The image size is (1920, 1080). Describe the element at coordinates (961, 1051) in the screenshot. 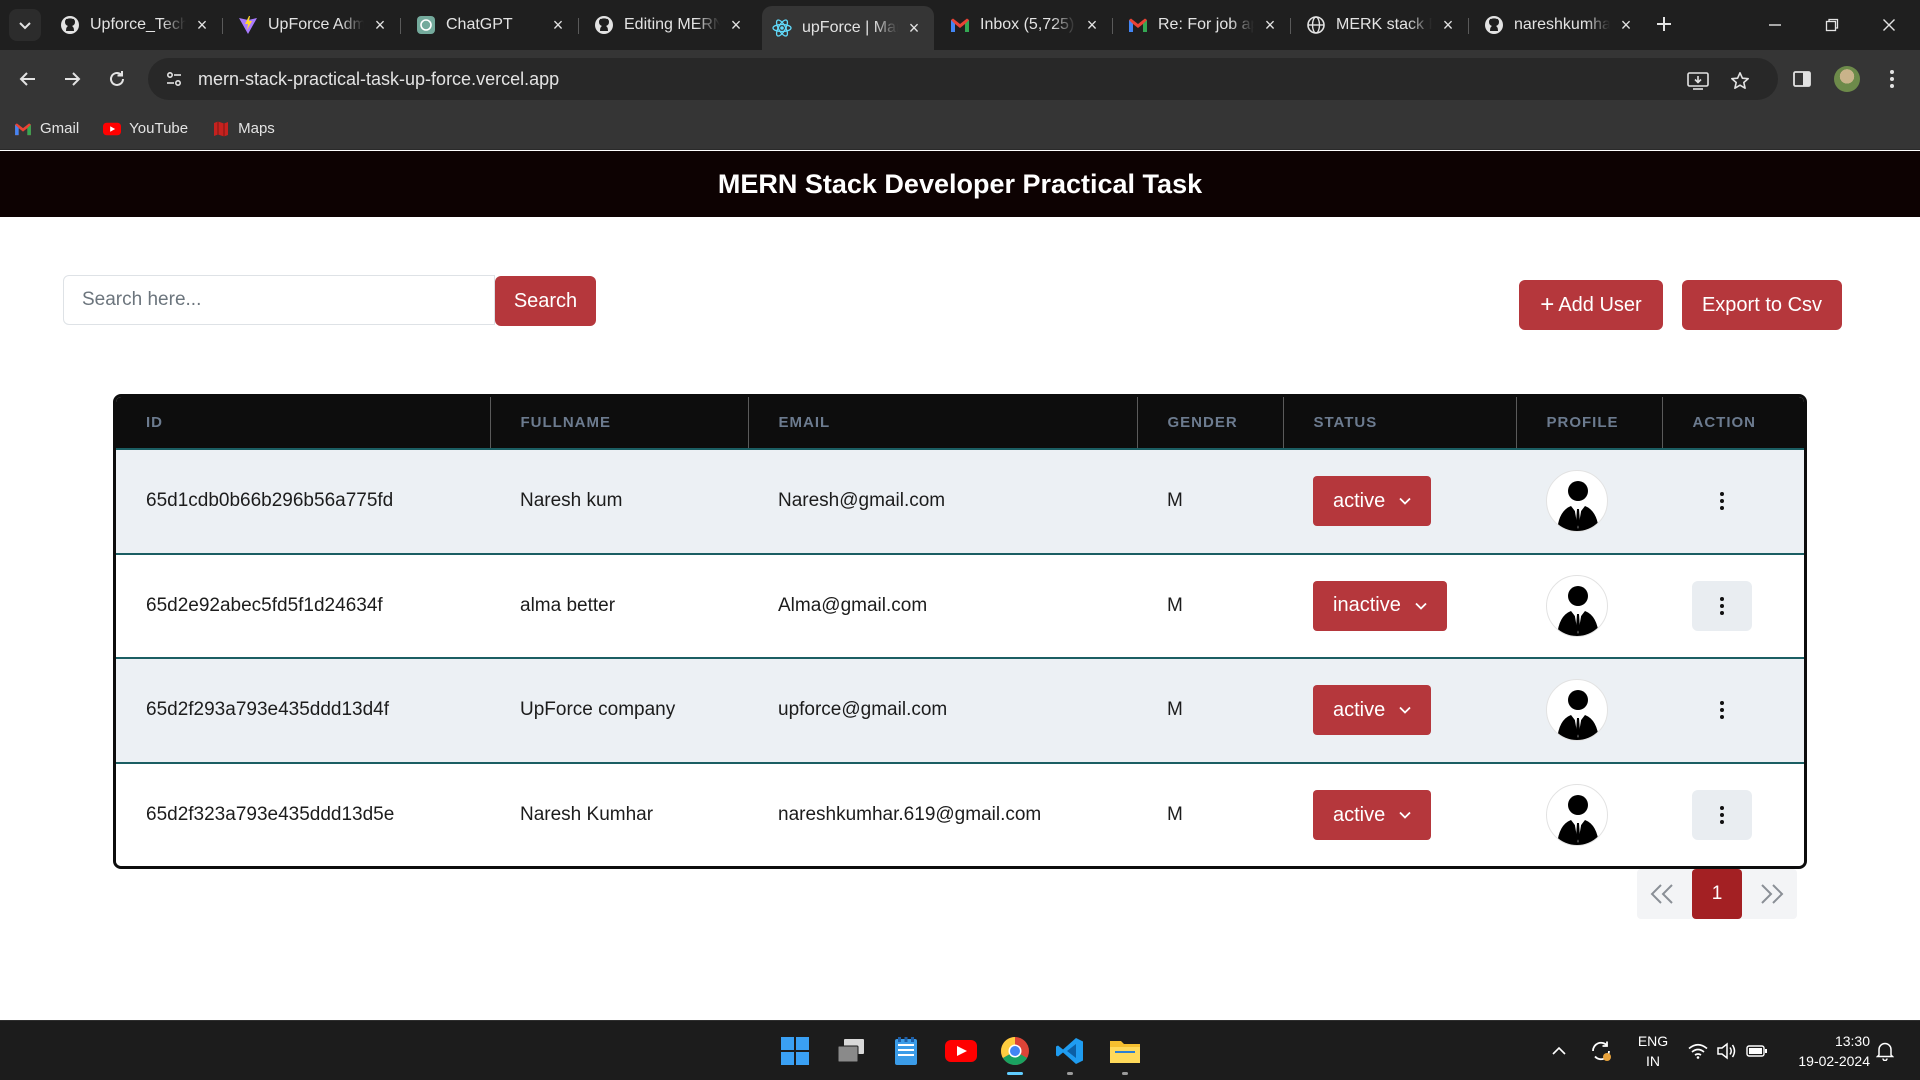

I see `youtube-icon` at that location.